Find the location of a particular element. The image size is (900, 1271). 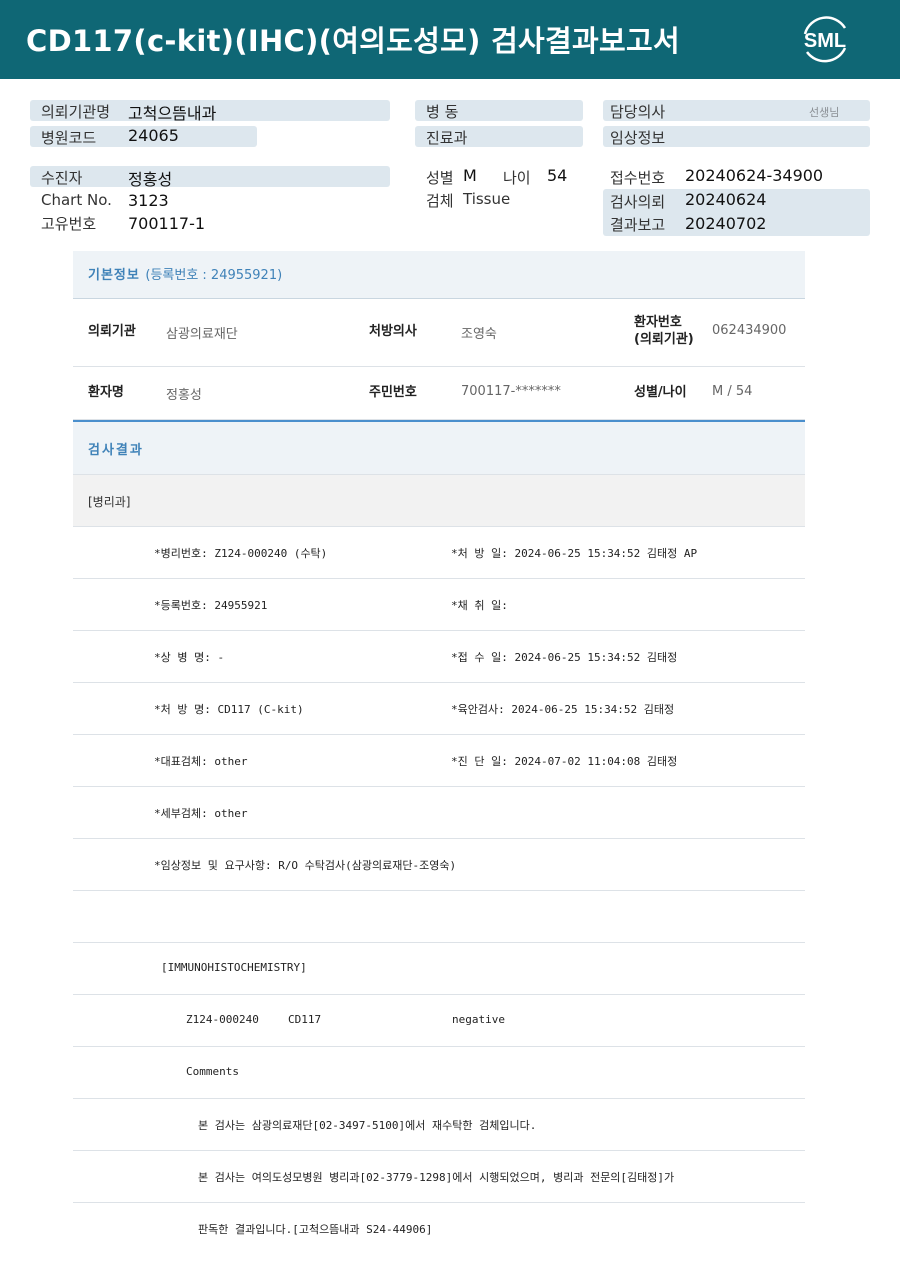

patient-name-val: 정홍성 is located at coordinates (184, 395).